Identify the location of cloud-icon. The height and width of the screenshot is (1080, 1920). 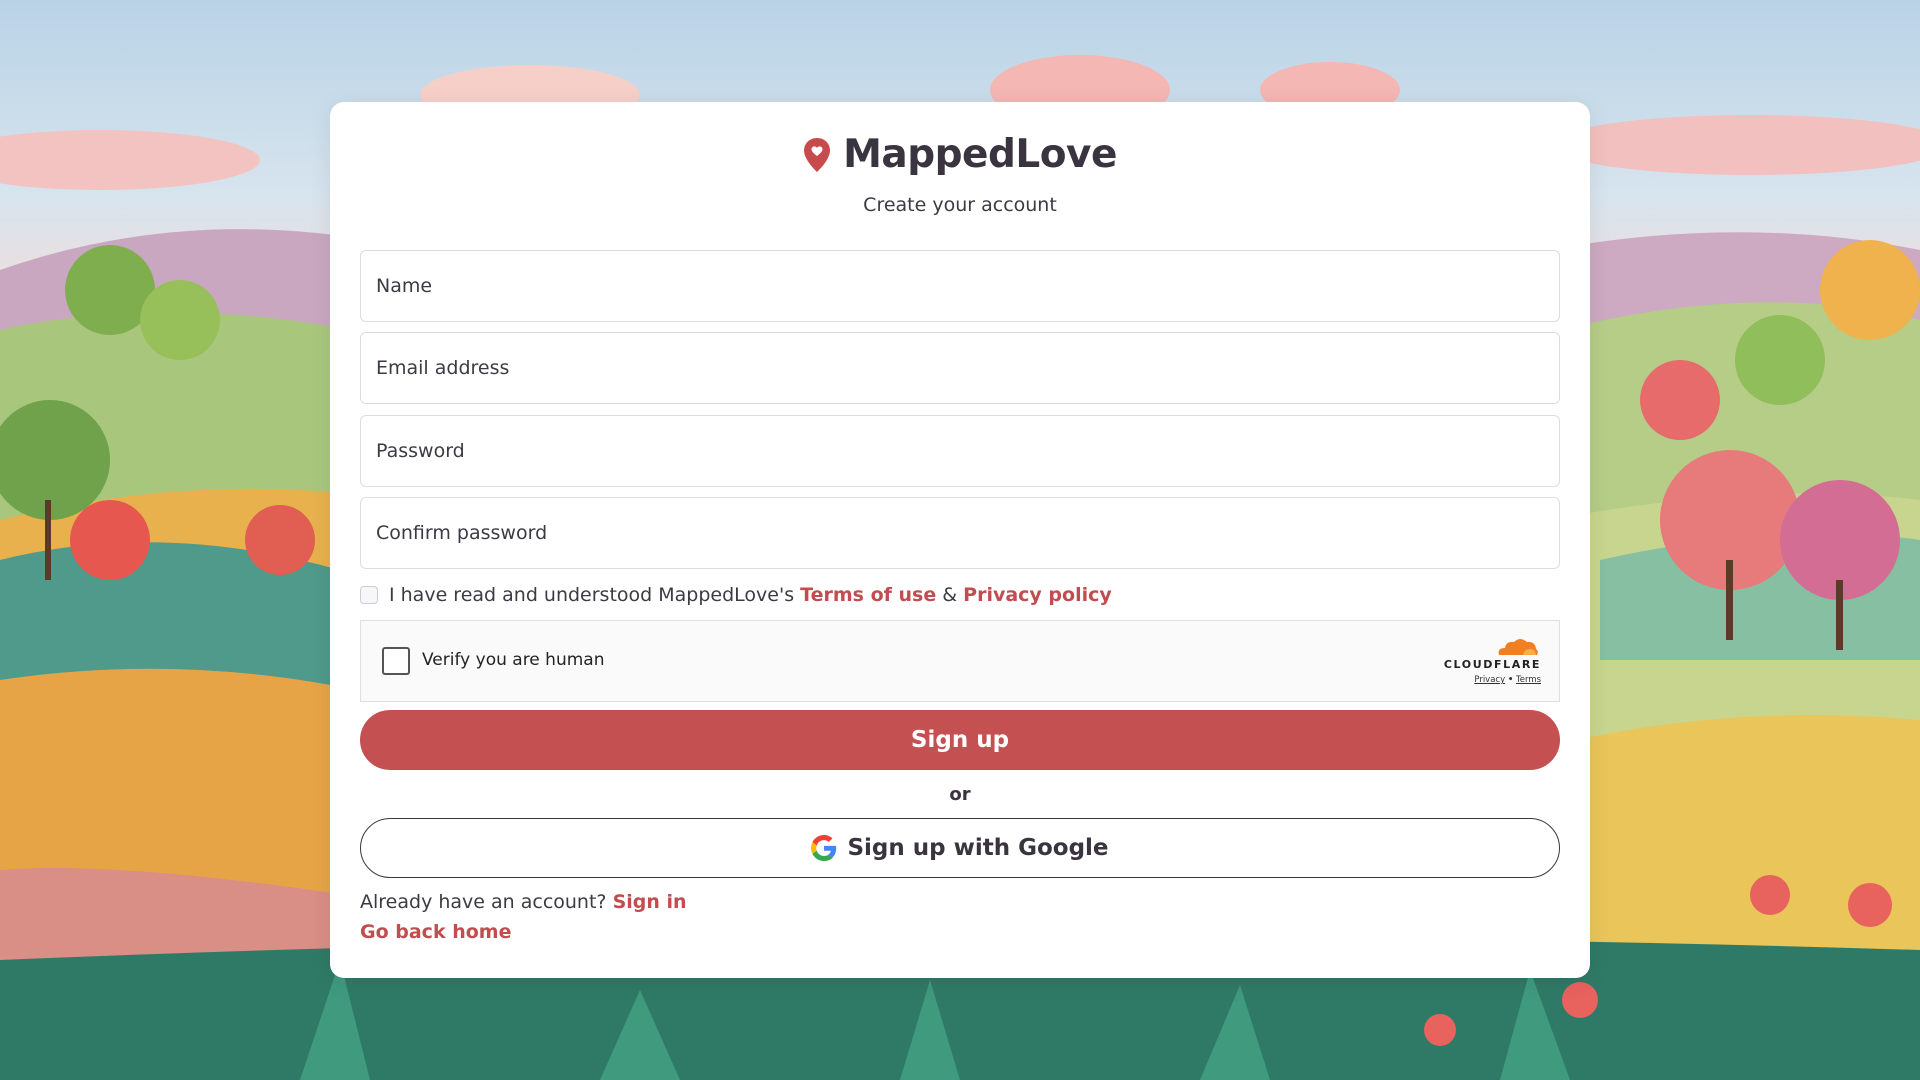
(1518, 647).